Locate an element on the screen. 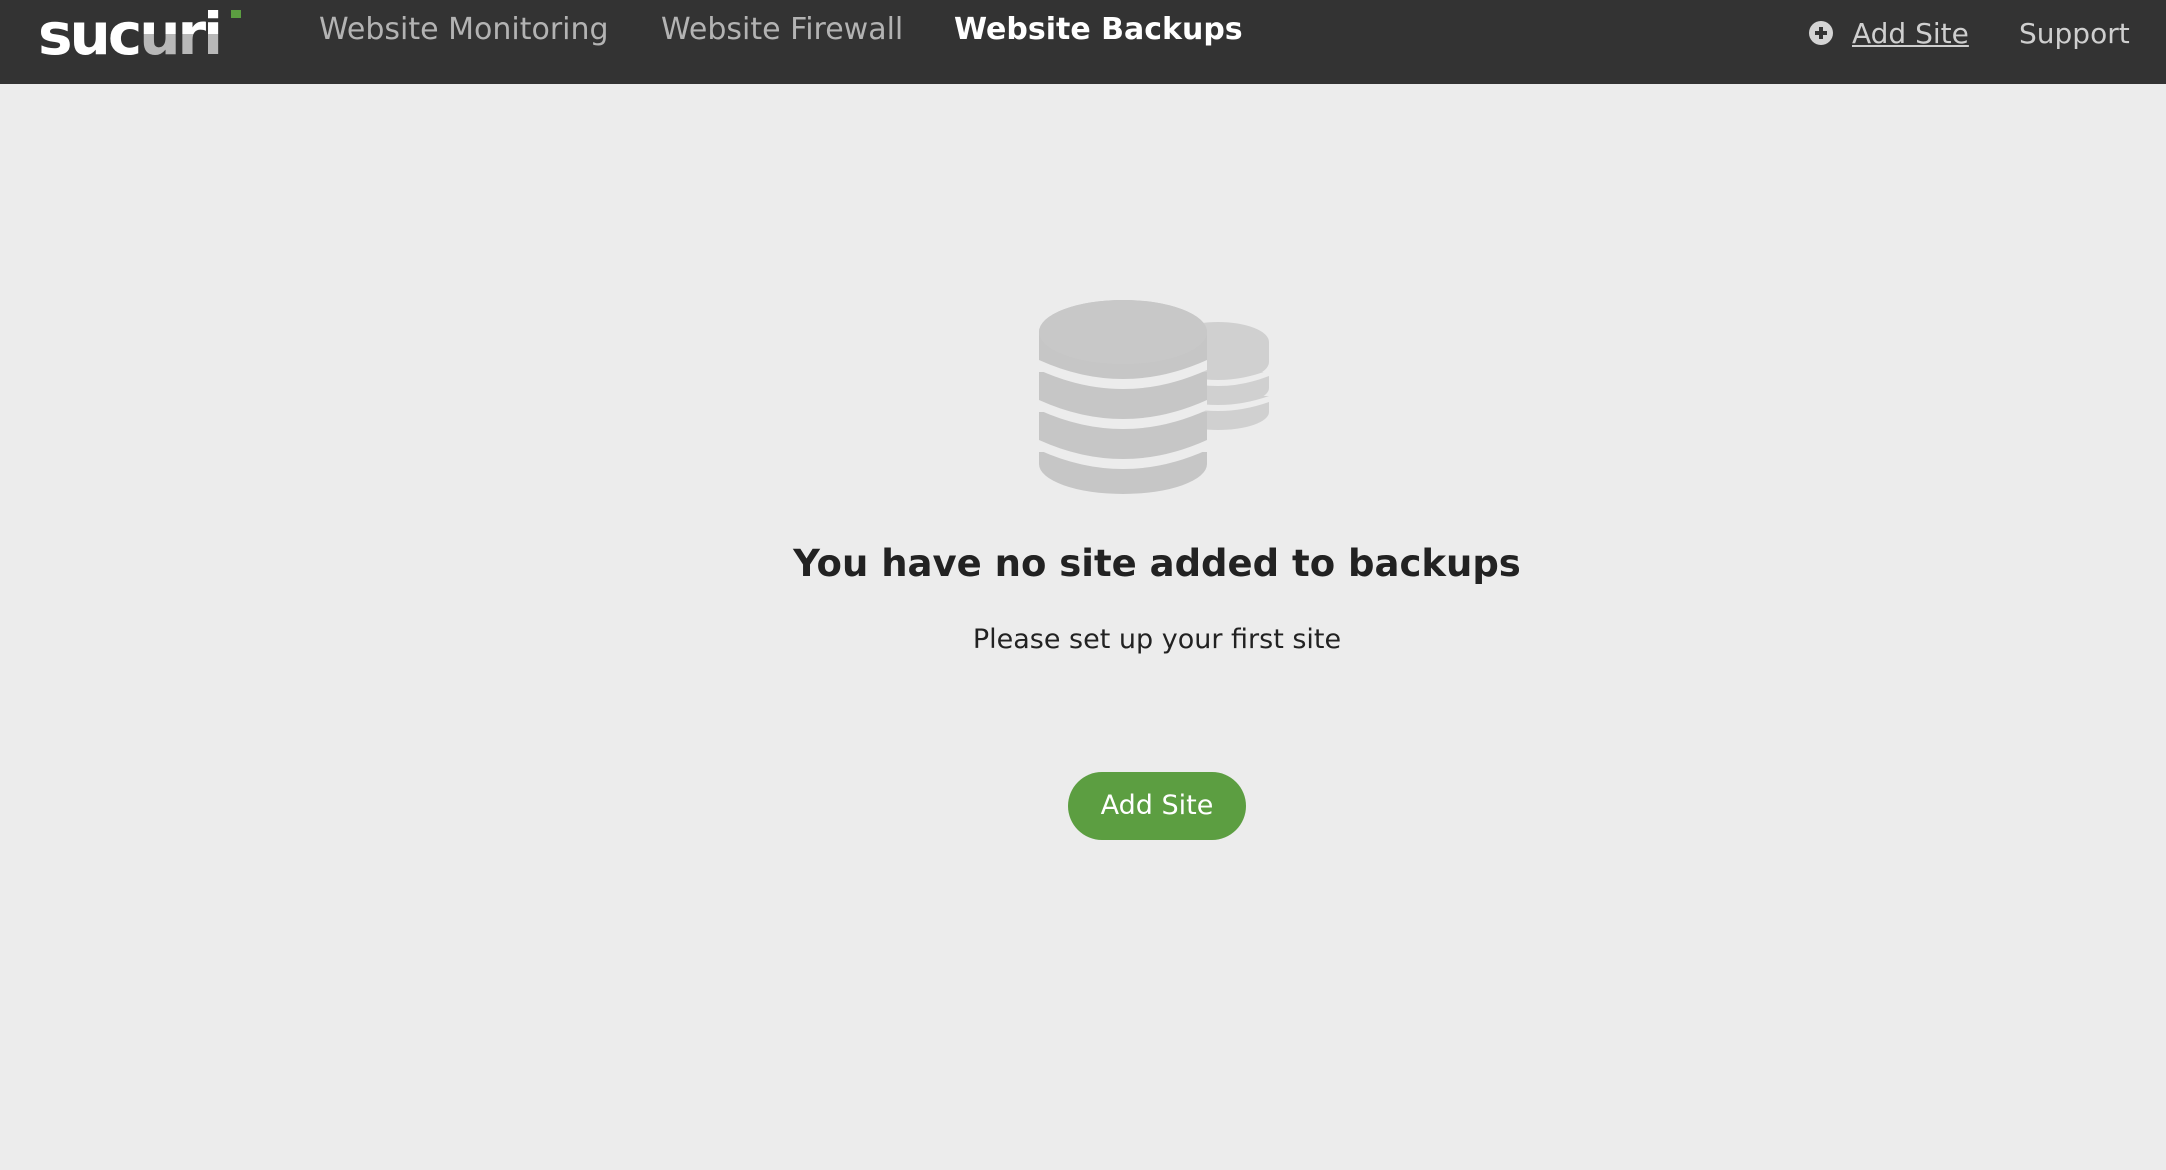 The width and height of the screenshot is (2166, 1170). tab-website-firewall: Website Firewall is located at coordinates (782, 30).